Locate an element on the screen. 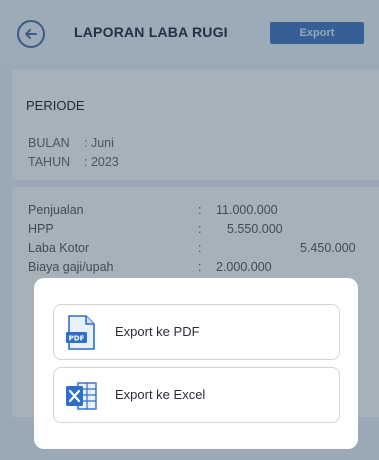 This screenshot has width=379, height=460. svg-text: PDF is located at coordinates (77, 339).